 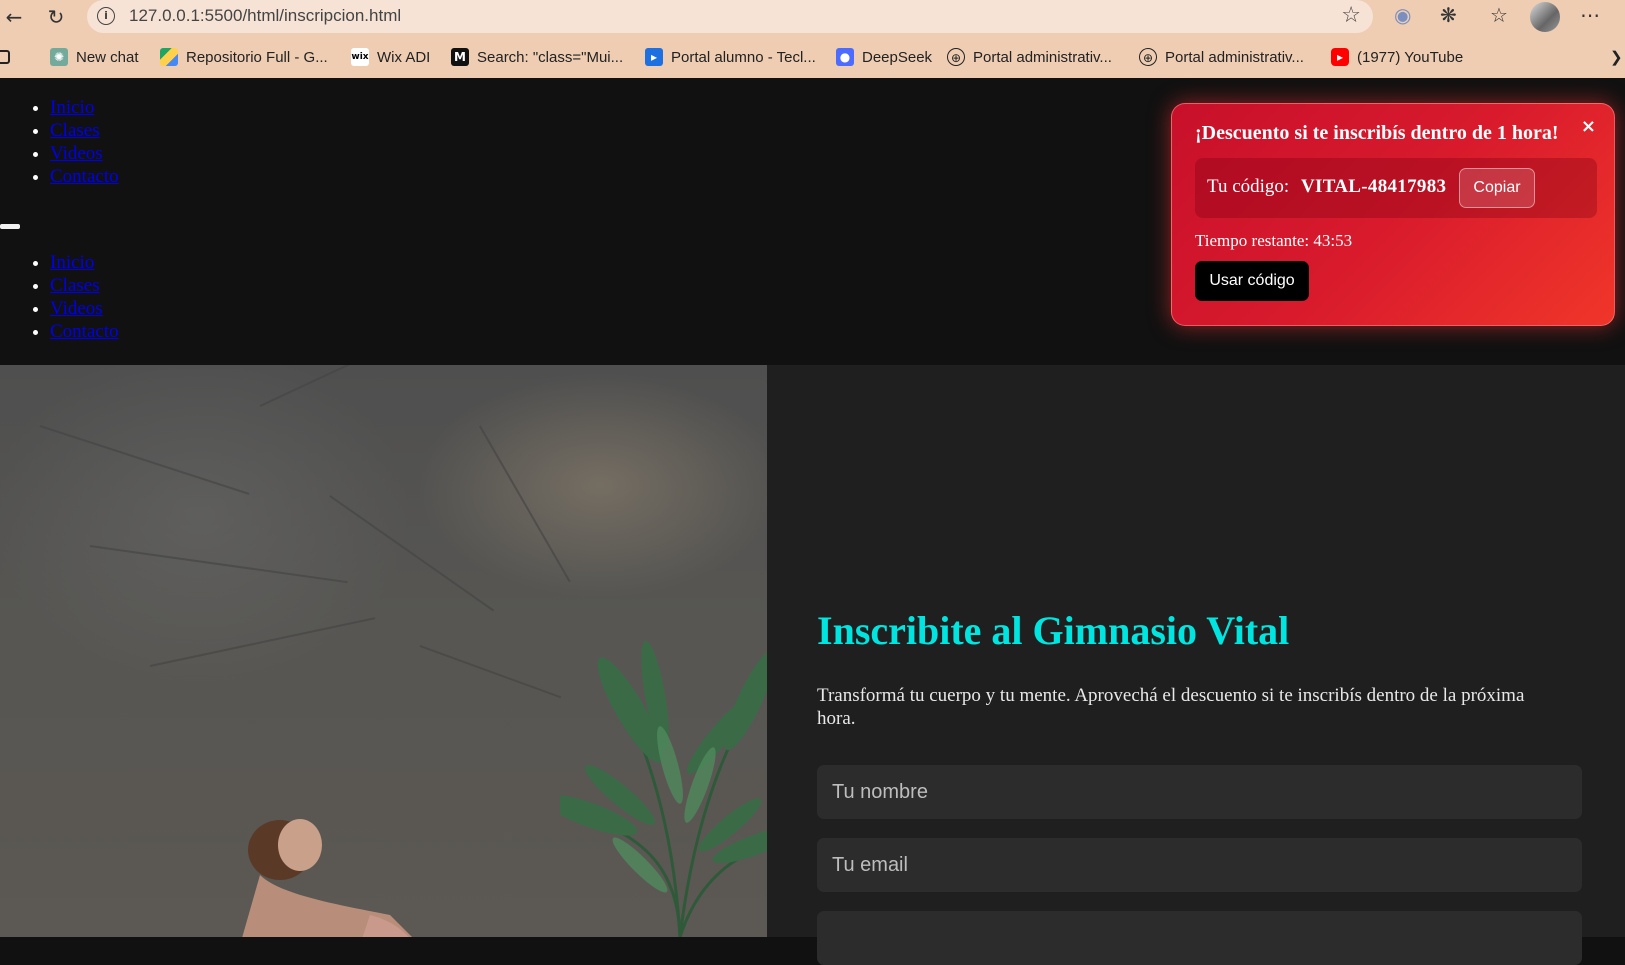 I want to click on nav-link-clases: Clases, so click(x=75, y=130).